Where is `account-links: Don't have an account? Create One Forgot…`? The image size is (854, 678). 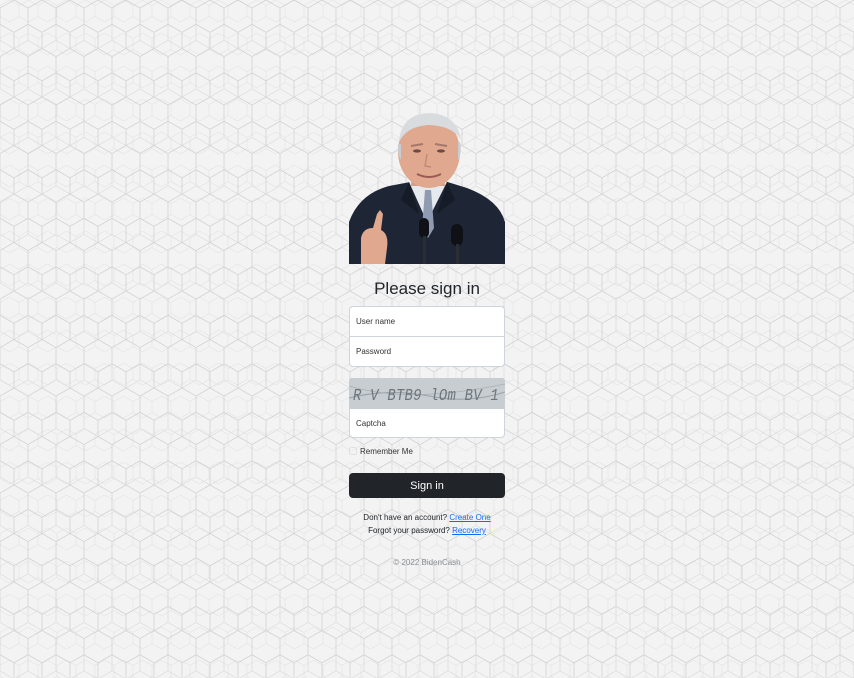
account-links: Don't have an account? Create One Forgot… is located at coordinates (427, 524).